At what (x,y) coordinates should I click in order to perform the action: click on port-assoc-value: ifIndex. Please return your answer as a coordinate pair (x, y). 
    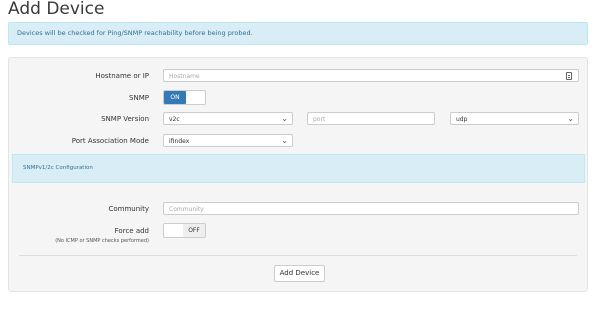
    Looking at the image, I should click on (179, 141).